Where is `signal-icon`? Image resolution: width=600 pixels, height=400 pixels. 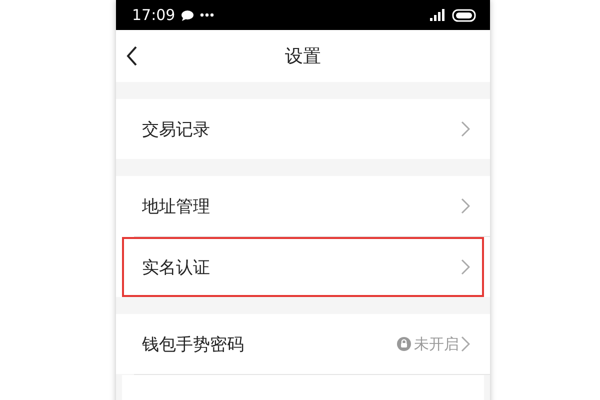 signal-icon is located at coordinates (438, 15).